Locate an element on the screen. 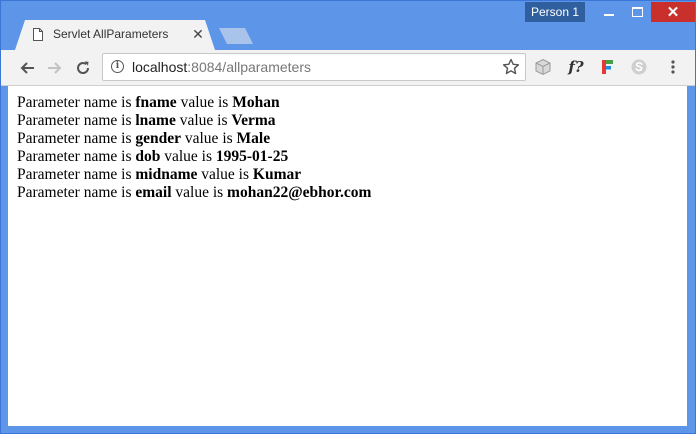 This screenshot has width=696, height=434. tab-active: Servlet AllParameters ✕ is located at coordinates (115, 35).